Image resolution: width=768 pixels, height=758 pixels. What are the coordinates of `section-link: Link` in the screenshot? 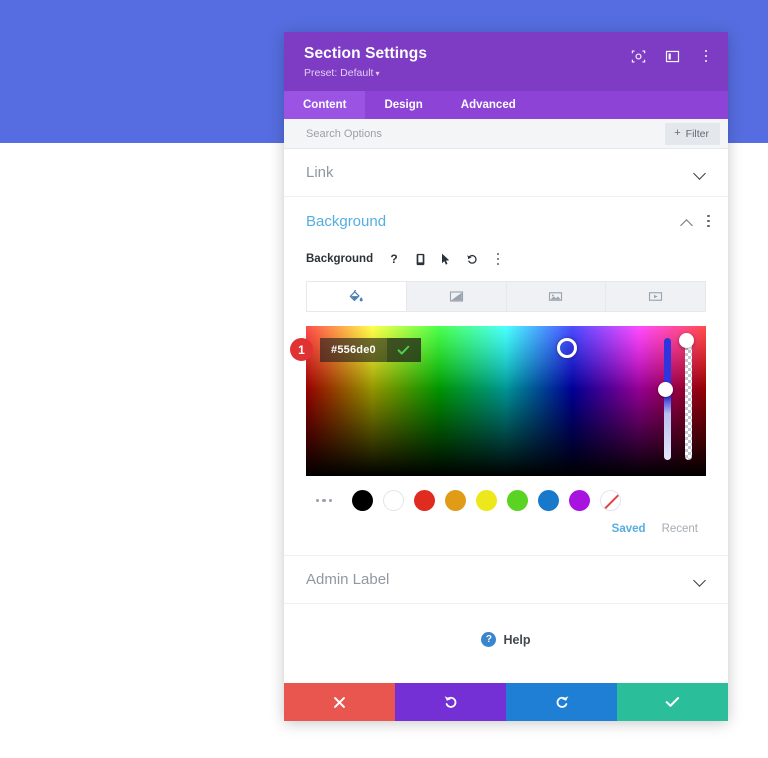 It's located at (506, 173).